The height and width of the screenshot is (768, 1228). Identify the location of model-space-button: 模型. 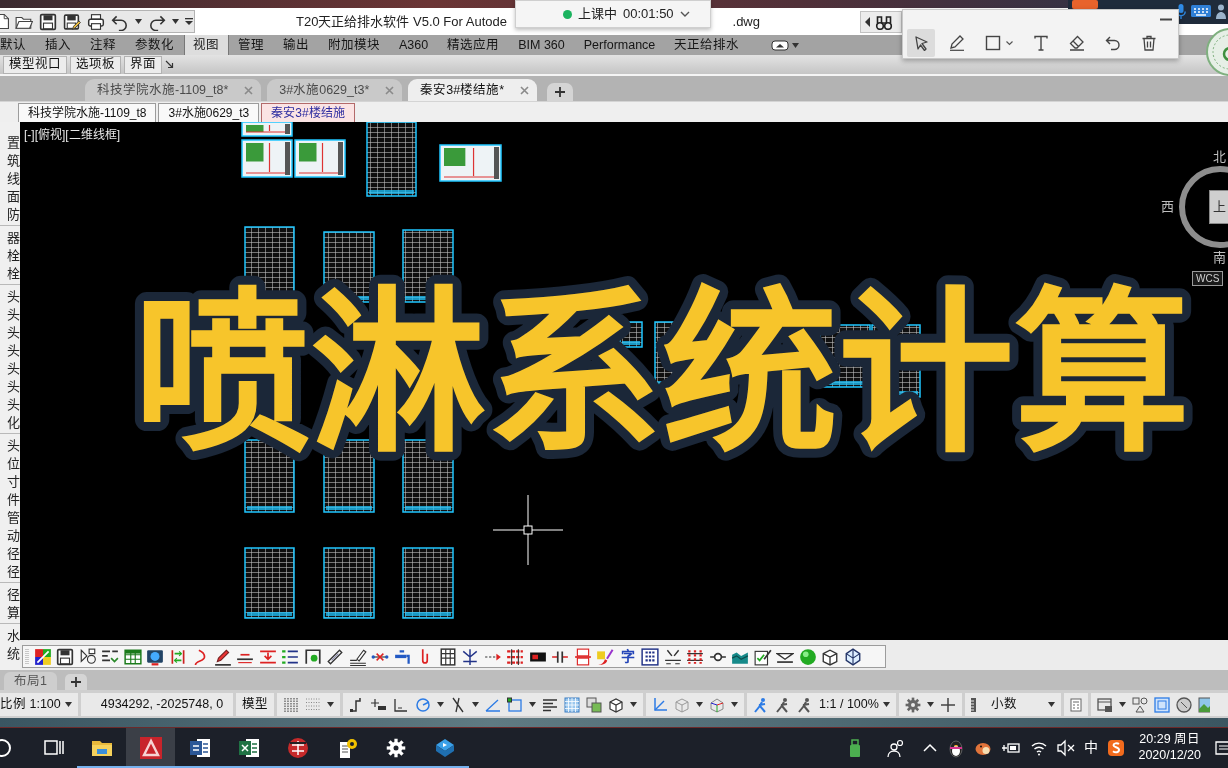
(255, 704).